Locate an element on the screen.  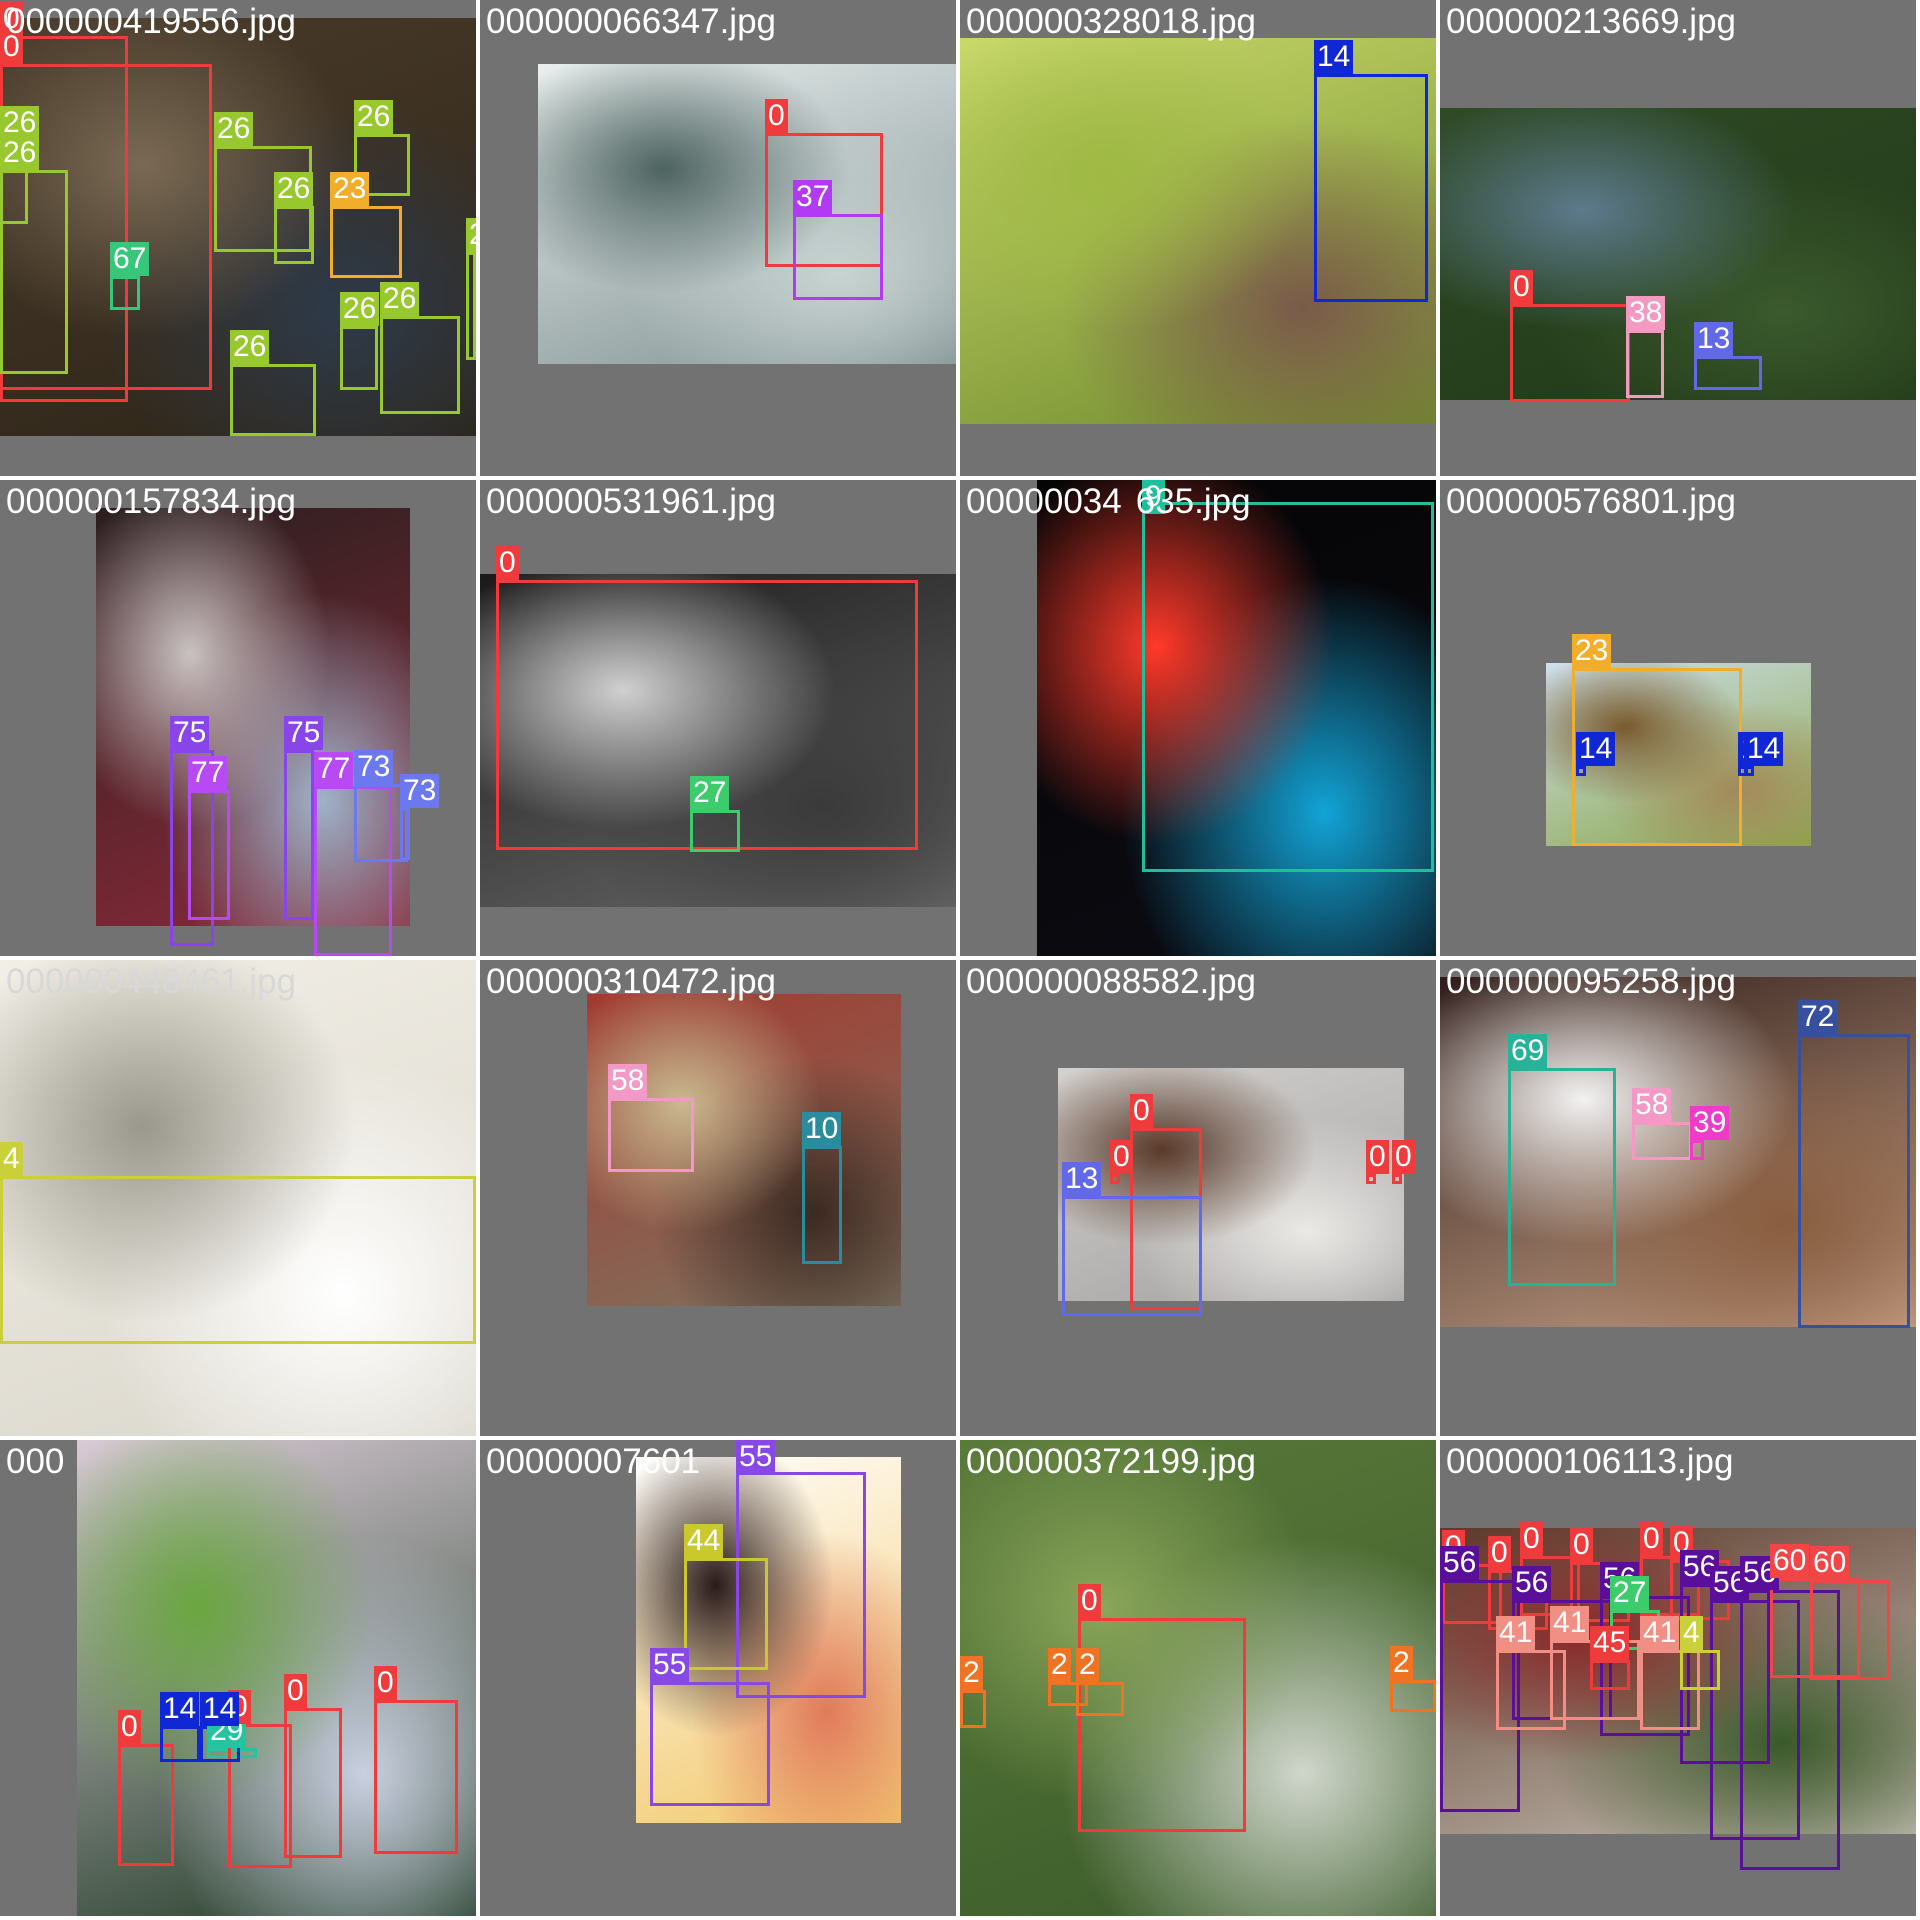
image-tile: 000000088582.jpg 0 0 0 0 13 is located at coordinates (1198, 1198).